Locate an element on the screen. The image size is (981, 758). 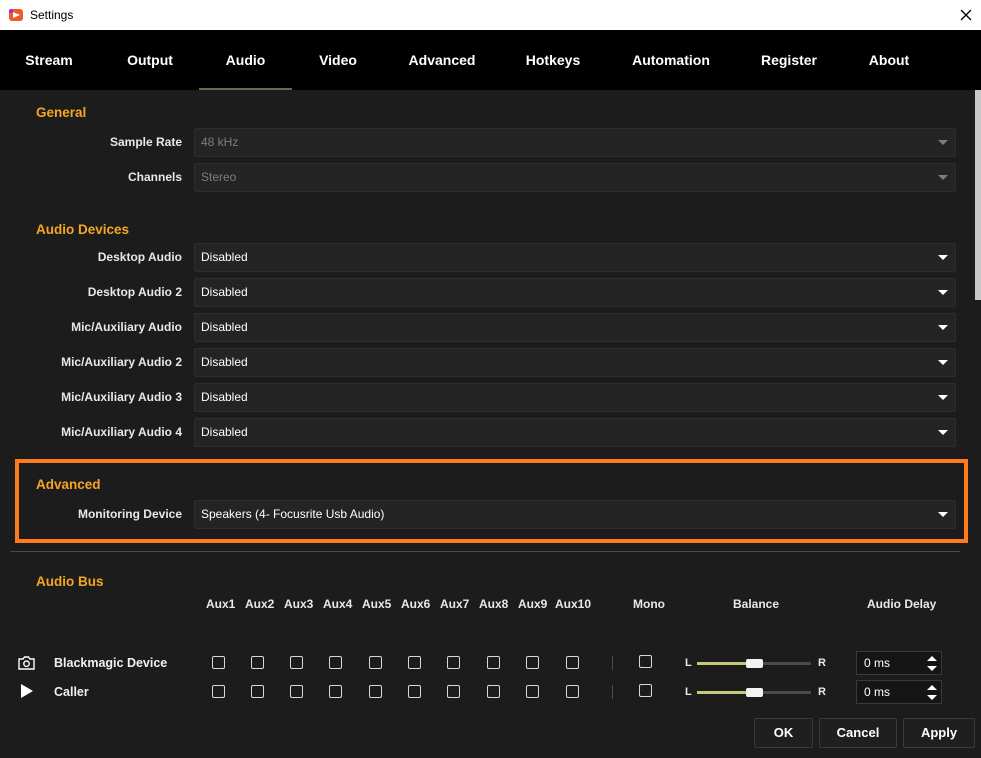
title-bar: Settings is located at coordinates (490, 15).